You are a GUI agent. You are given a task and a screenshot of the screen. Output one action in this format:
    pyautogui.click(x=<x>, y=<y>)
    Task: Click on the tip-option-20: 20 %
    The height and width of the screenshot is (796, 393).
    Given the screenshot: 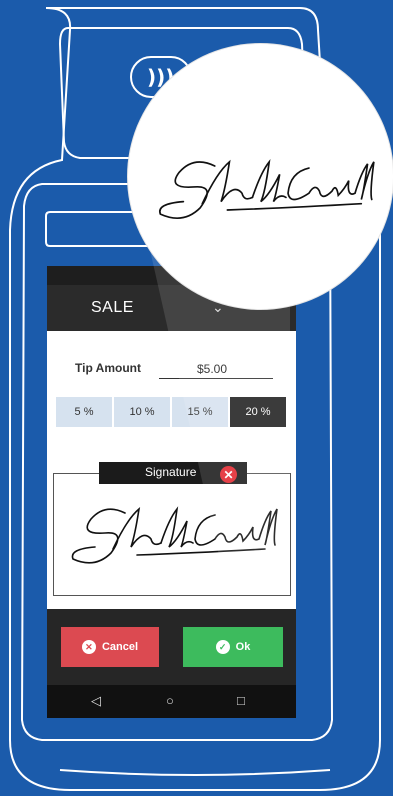 What is the action you would take?
    pyautogui.click(x=258, y=412)
    